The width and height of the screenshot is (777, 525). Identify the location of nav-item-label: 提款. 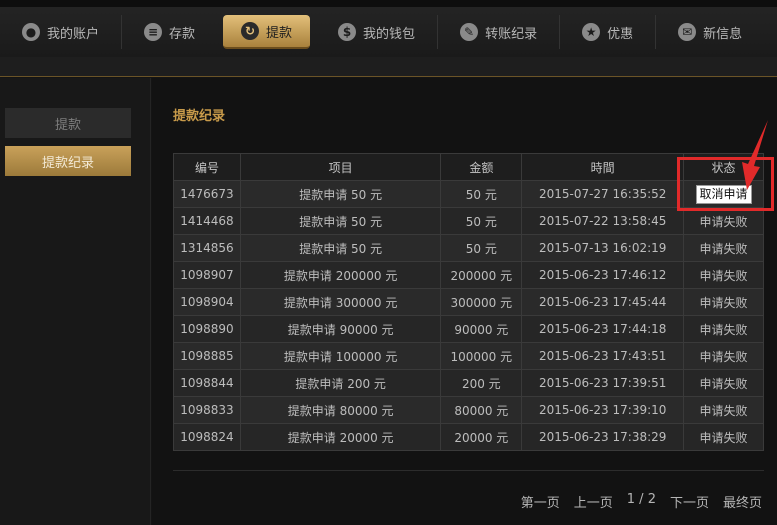
(279, 33).